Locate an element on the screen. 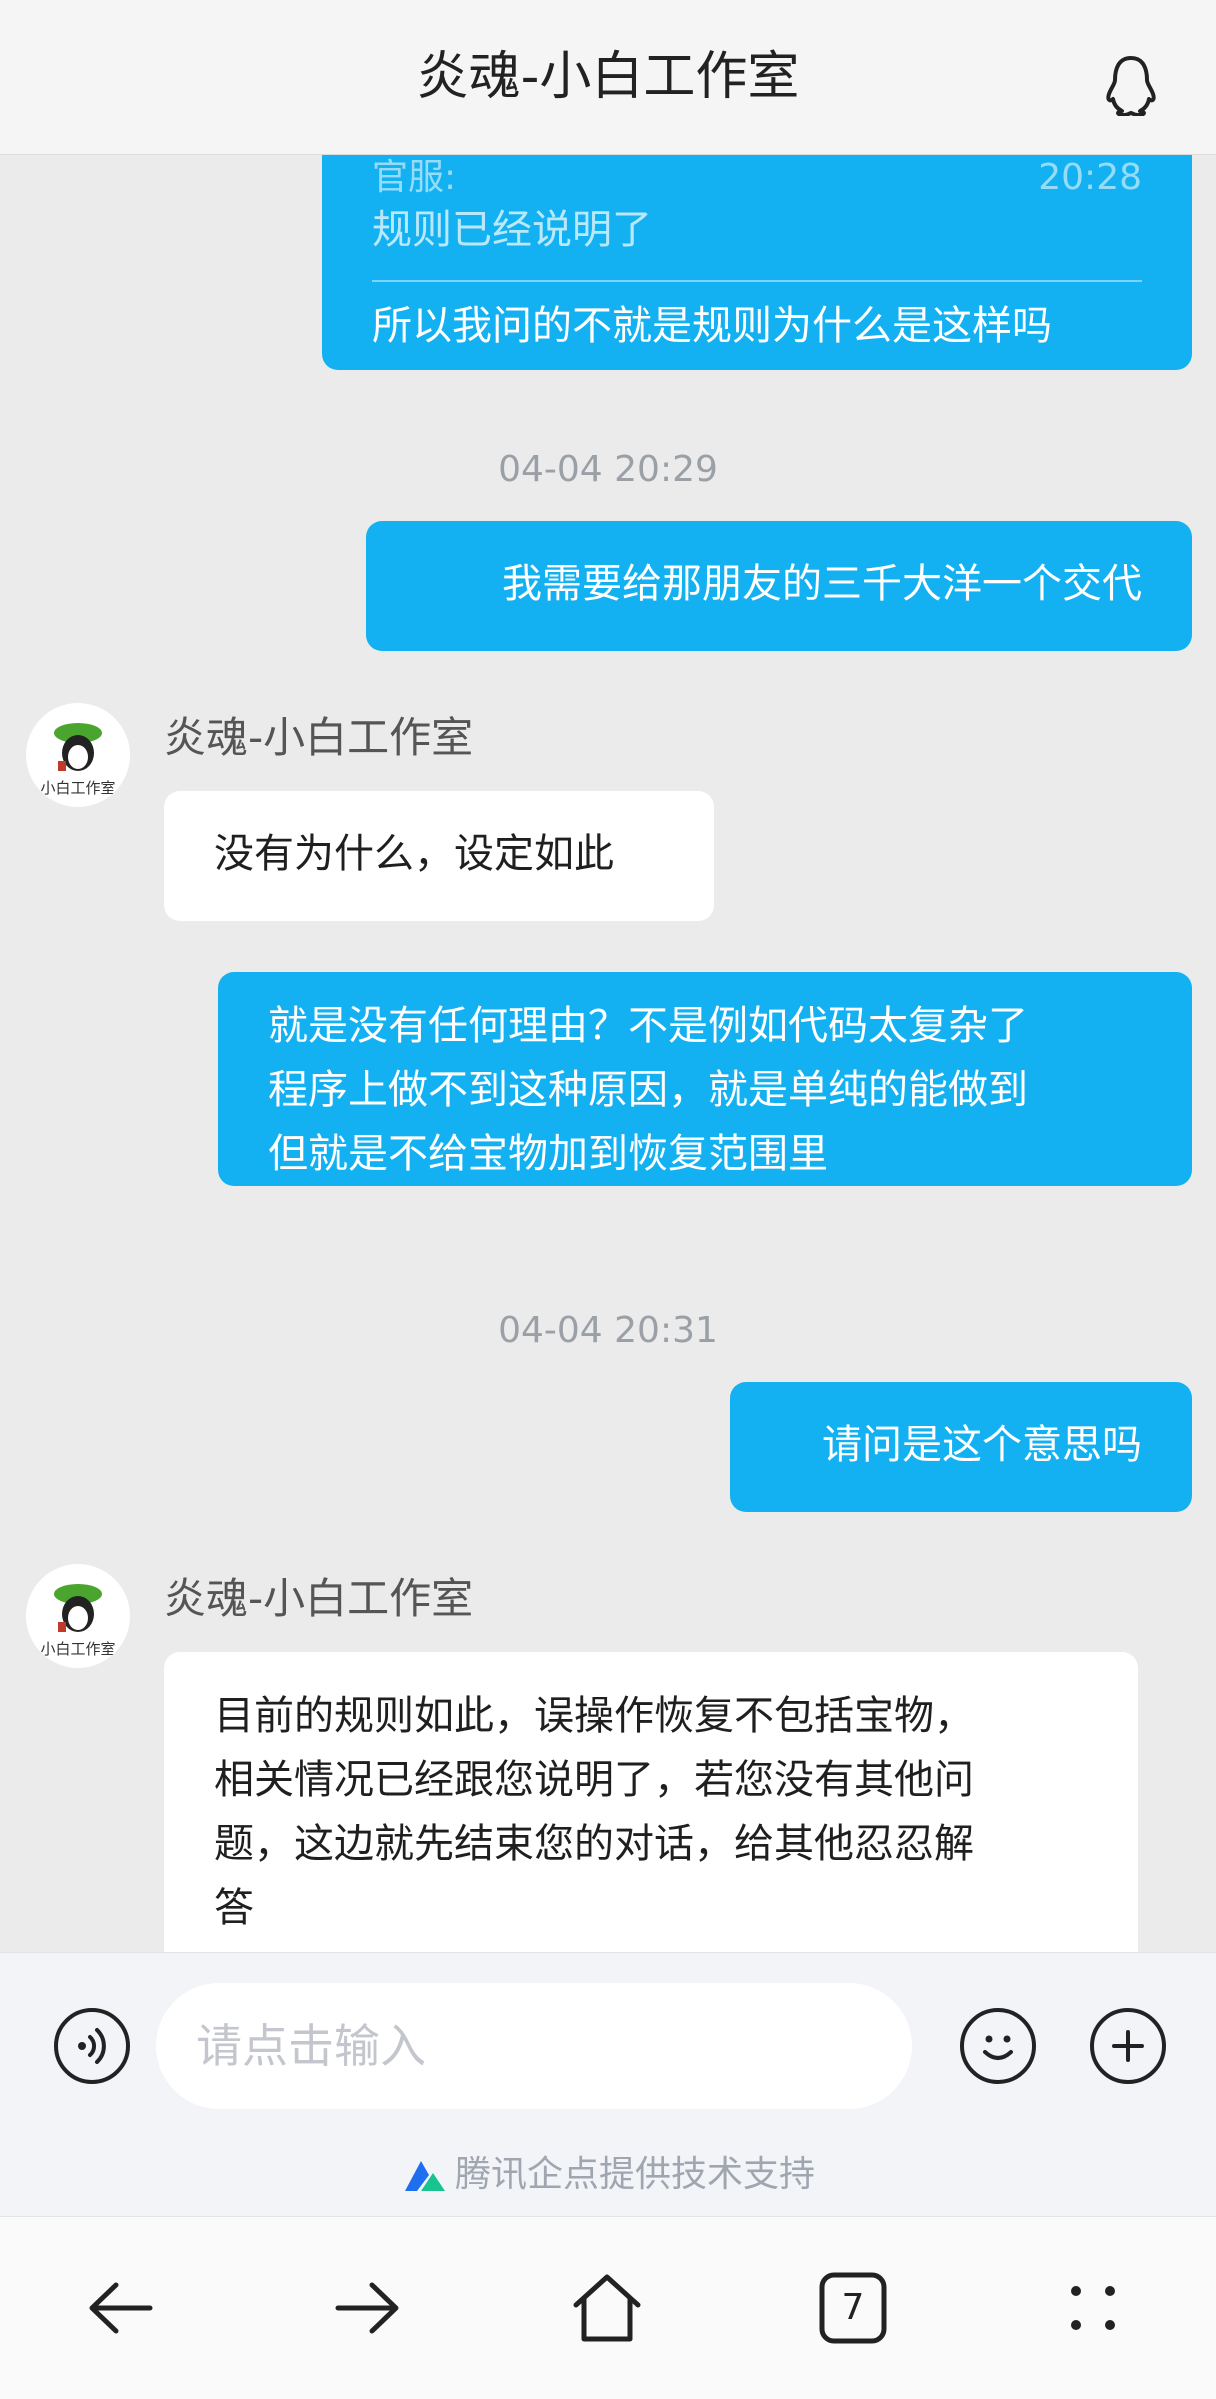  quote-divider is located at coordinates (757, 281).